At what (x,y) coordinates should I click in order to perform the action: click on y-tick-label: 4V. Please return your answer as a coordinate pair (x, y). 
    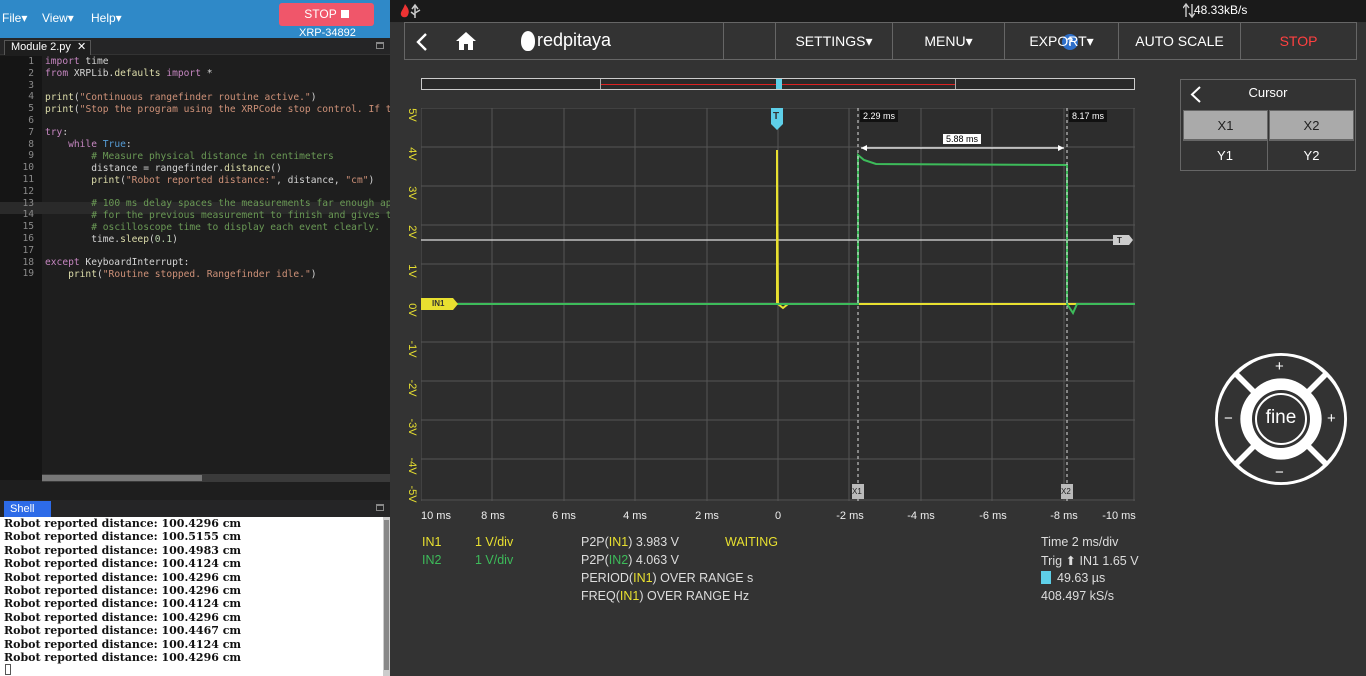
    Looking at the image, I should click on (412, 154).